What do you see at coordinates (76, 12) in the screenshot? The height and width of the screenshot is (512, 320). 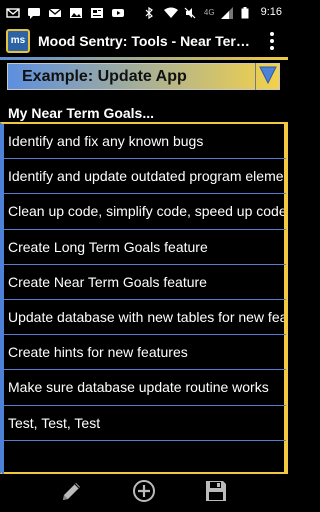 I see `image-icon` at bounding box center [76, 12].